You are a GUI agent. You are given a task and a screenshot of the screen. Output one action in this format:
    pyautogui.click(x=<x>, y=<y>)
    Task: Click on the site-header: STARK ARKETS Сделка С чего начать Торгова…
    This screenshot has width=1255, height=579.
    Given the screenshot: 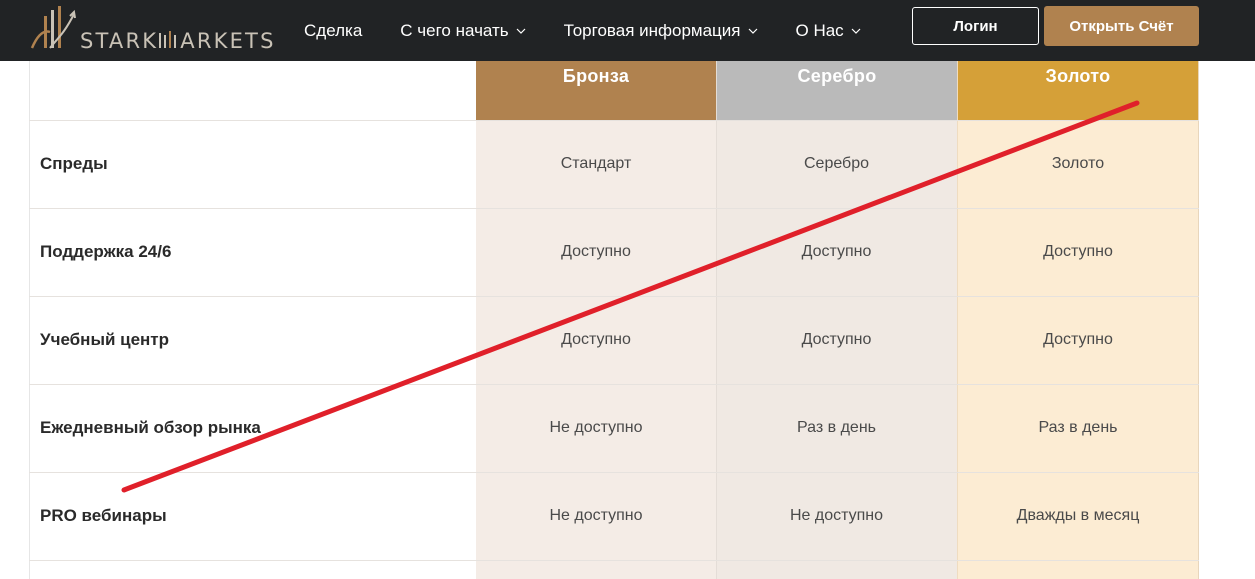 What is the action you would take?
    pyautogui.click(x=627, y=30)
    